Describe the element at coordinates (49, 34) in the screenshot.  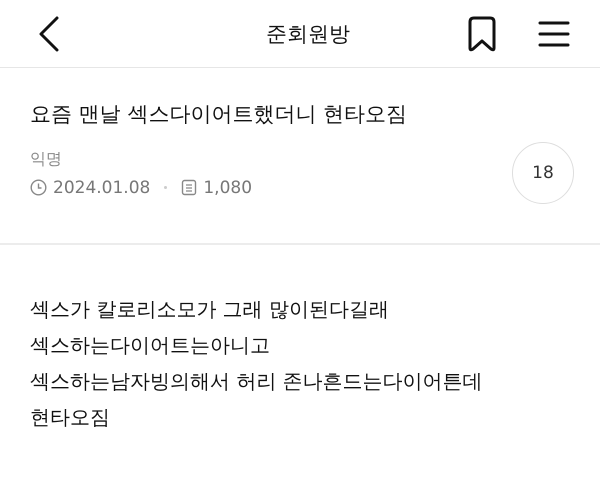
I see `back-icon` at that location.